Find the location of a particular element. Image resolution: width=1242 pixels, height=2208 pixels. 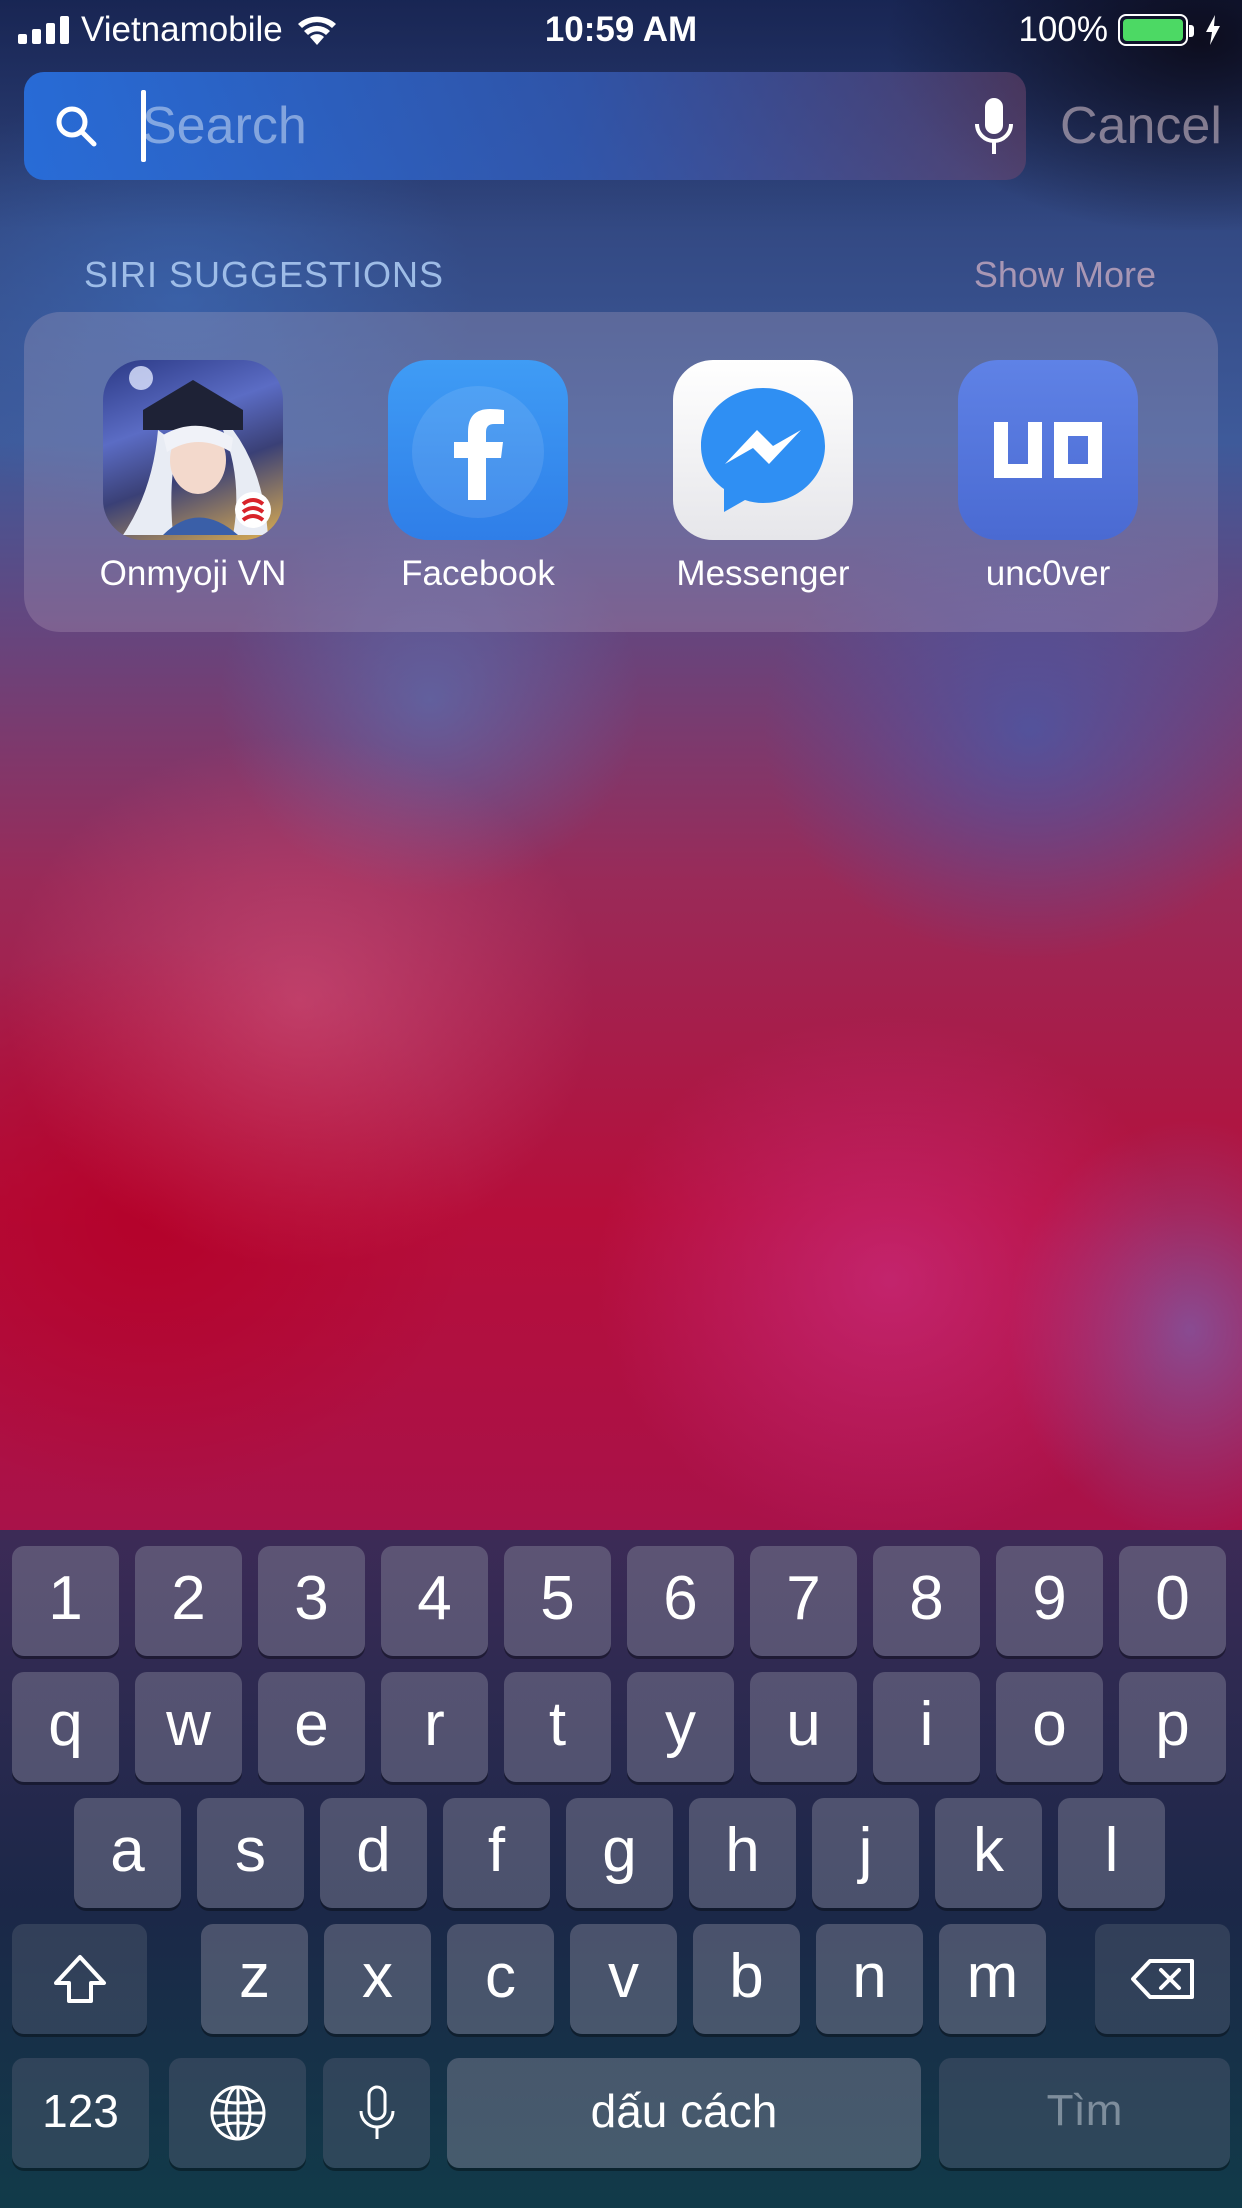

charging-bolt-icon is located at coordinates (1213, 30).